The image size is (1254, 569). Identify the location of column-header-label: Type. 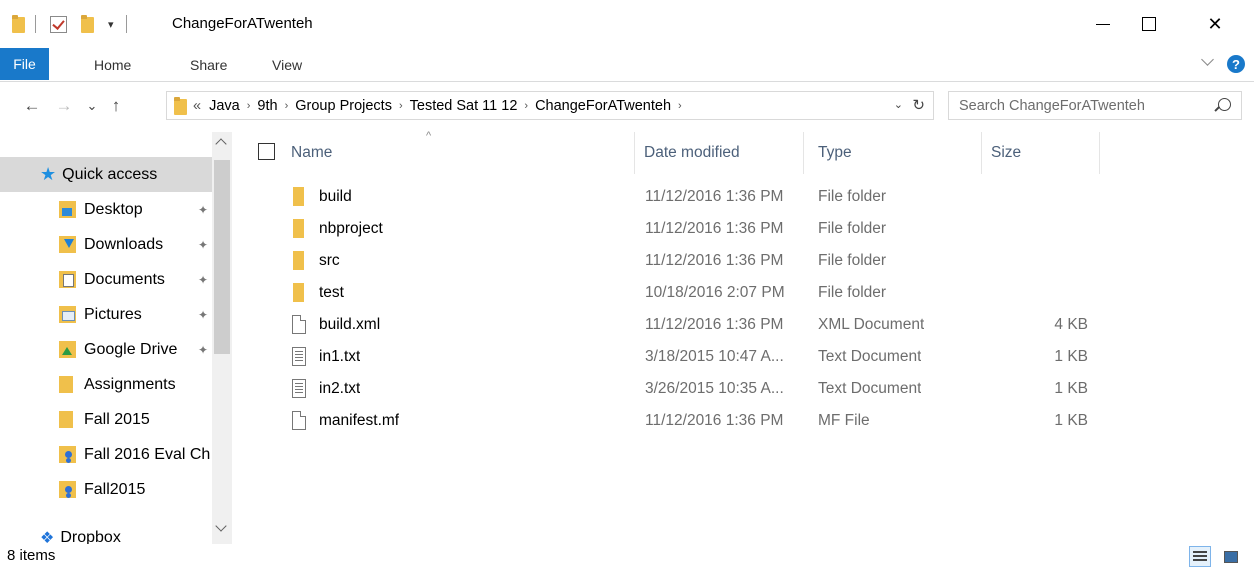
(835, 152).